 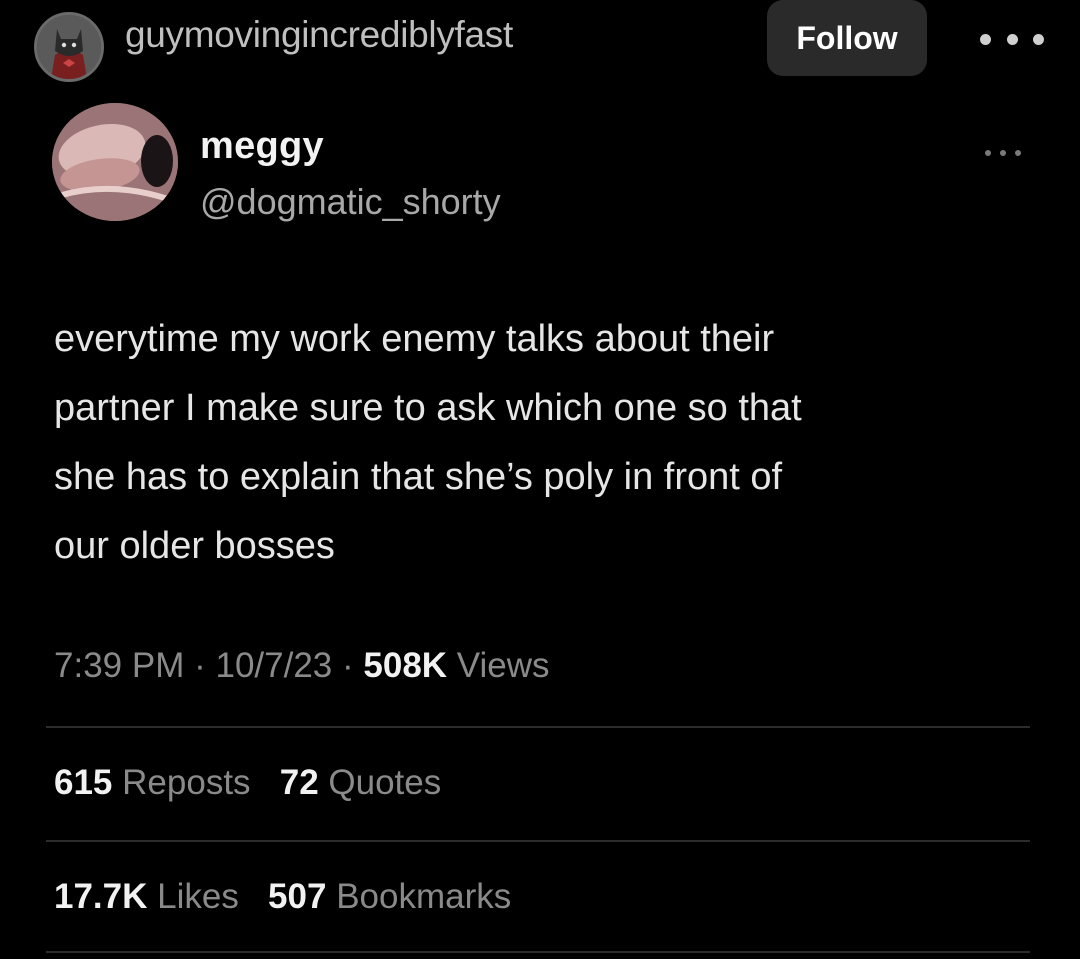 I want to click on reposts-count: 615, so click(x=83, y=782).